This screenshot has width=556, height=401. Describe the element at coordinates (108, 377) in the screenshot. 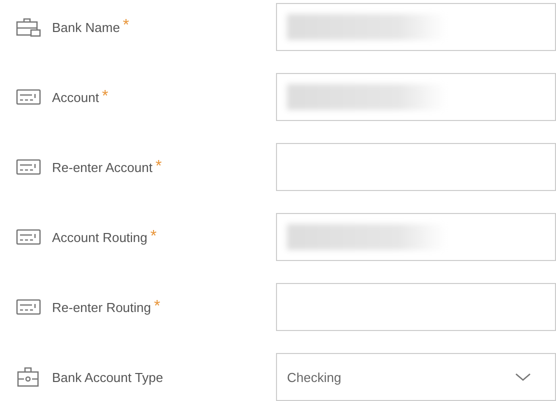

I see `field-label: Bank Account Type` at that location.